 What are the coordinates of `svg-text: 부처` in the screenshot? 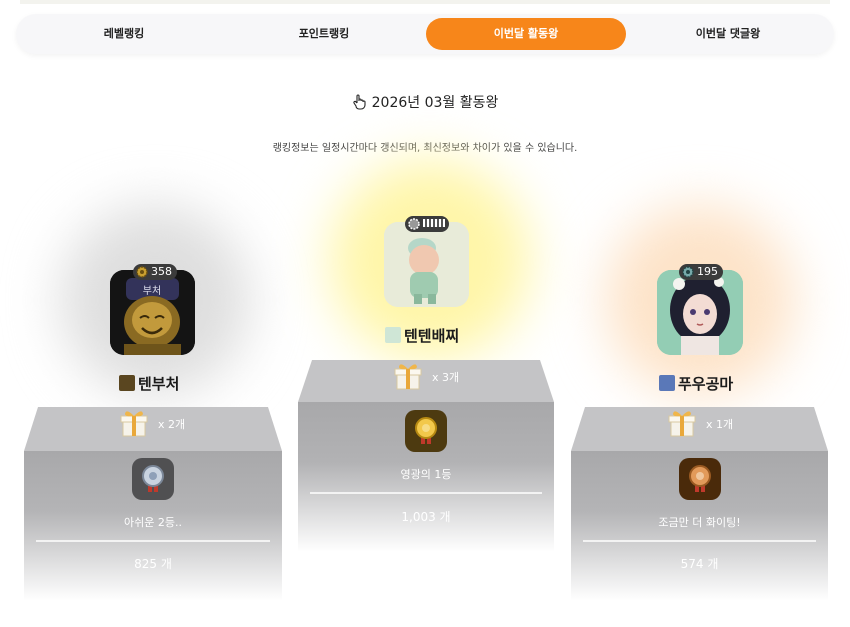 It's located at (152, 291).